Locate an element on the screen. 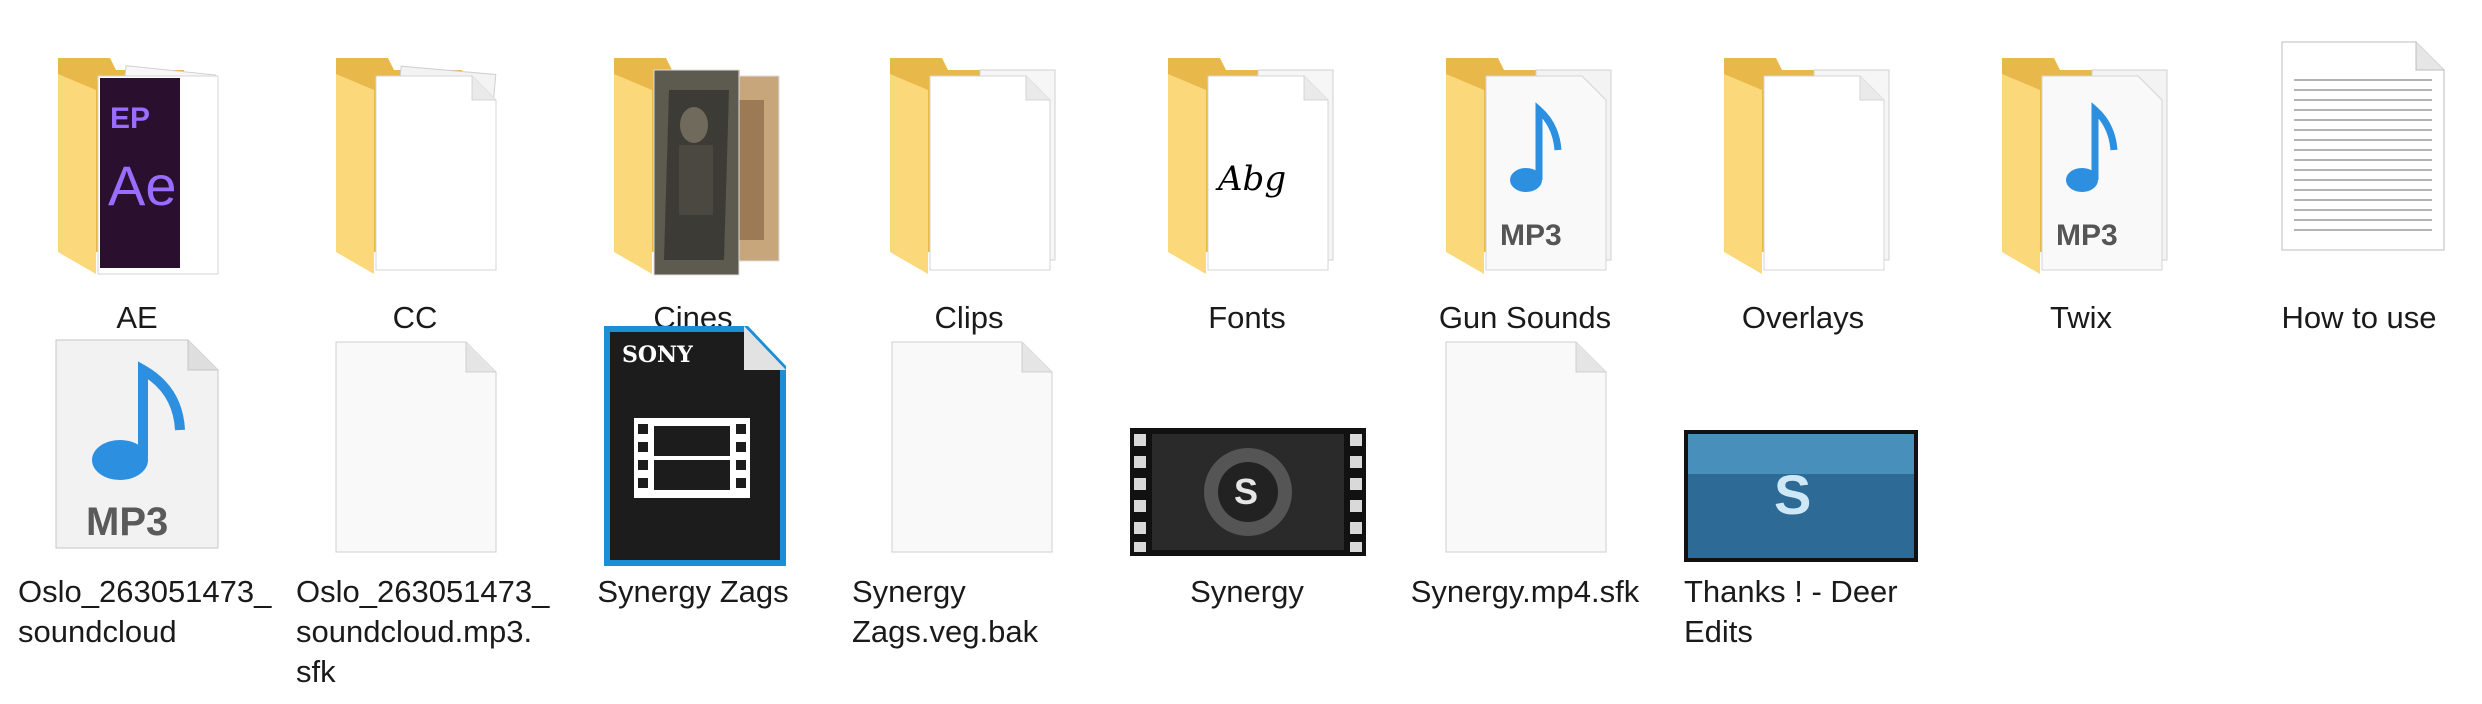 The width and height of the screenshot is (2482, 704). folder-item-twix: MP3 Twix is located at coordinates (2081, 190).